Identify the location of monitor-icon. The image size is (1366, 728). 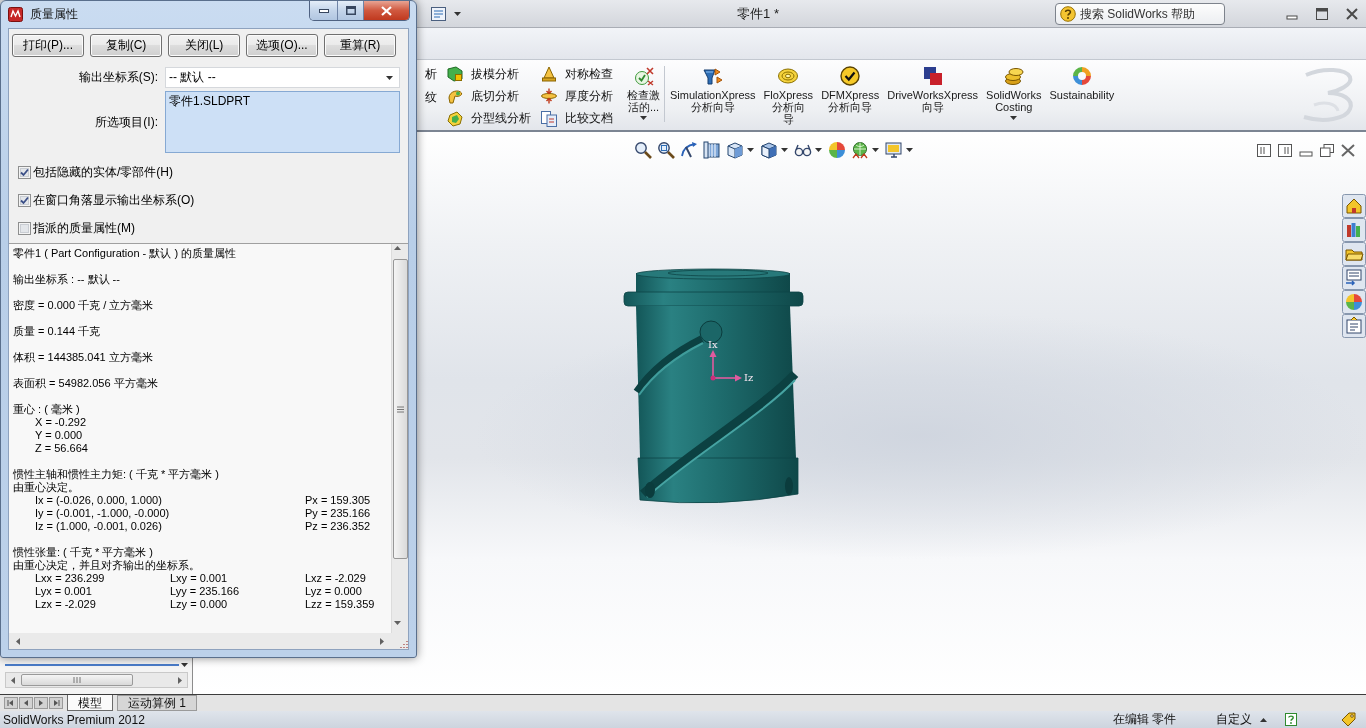
(894, 150).